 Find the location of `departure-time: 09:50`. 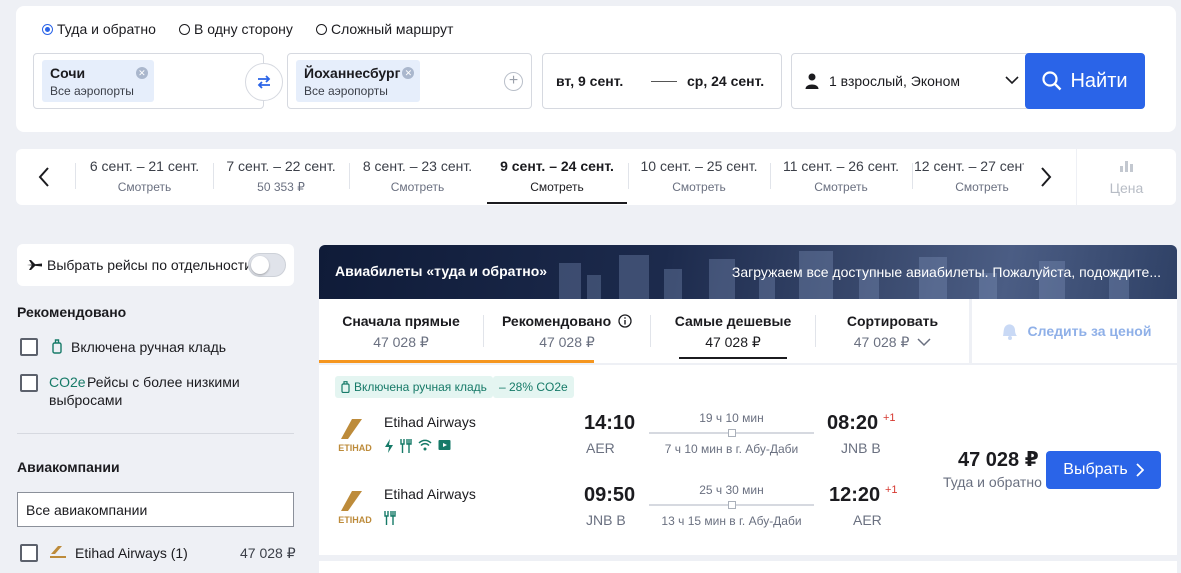

departure-time: 09:50 is located at coordinates (610, 495).